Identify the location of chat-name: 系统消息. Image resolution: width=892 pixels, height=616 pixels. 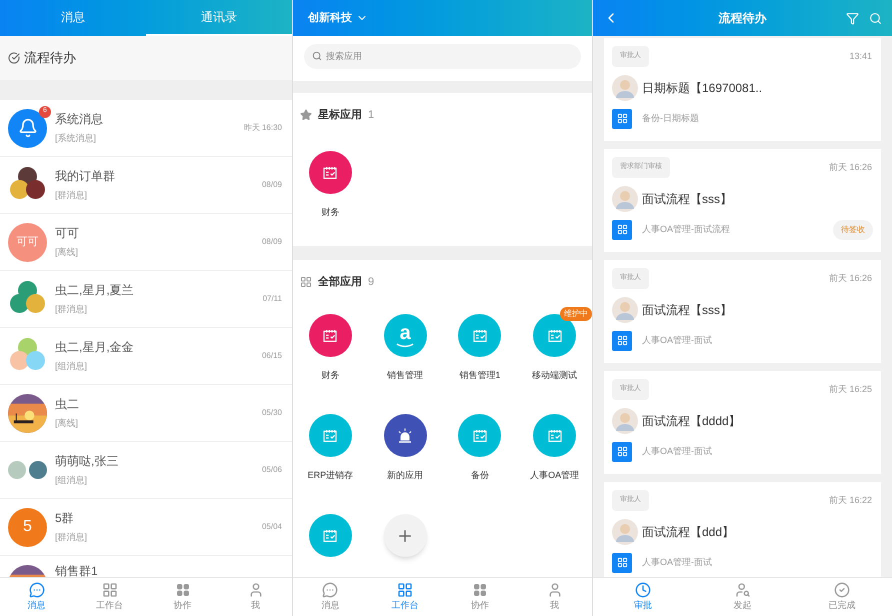
(79, 119).